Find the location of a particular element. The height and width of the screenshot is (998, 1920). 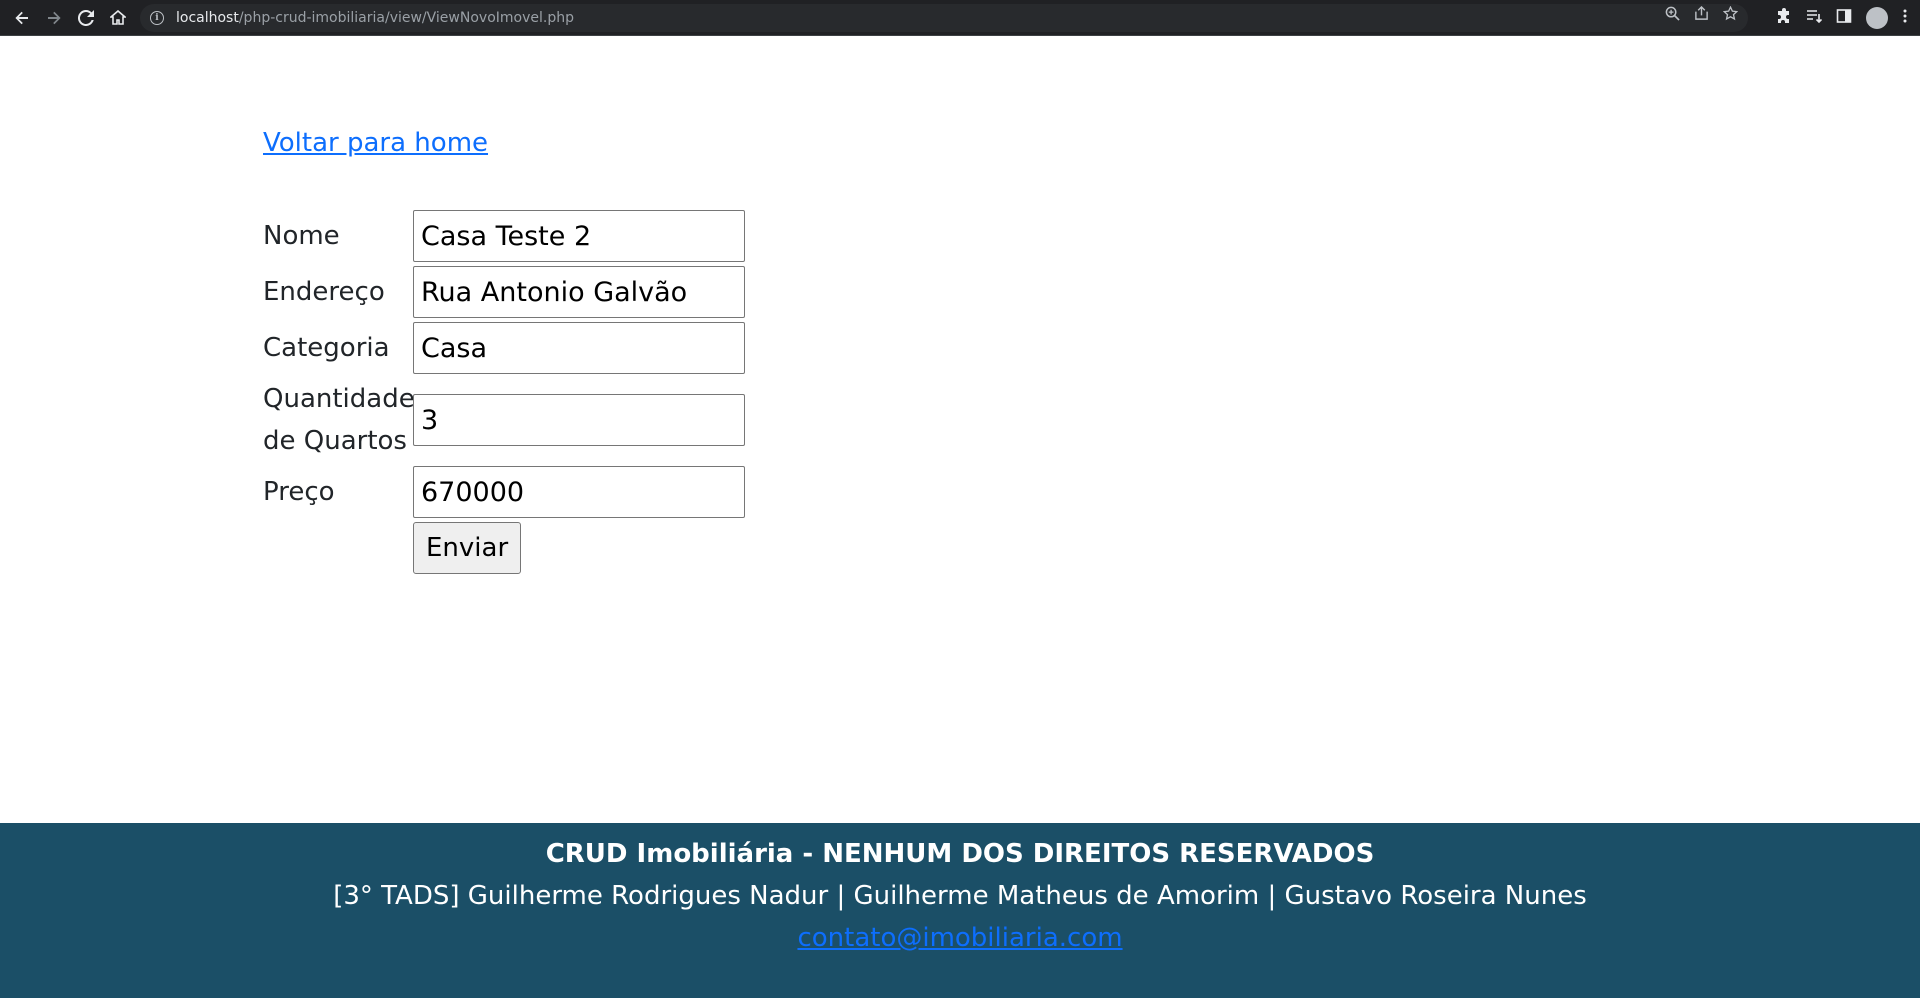

nome-input is located at coordinates (579, 236).